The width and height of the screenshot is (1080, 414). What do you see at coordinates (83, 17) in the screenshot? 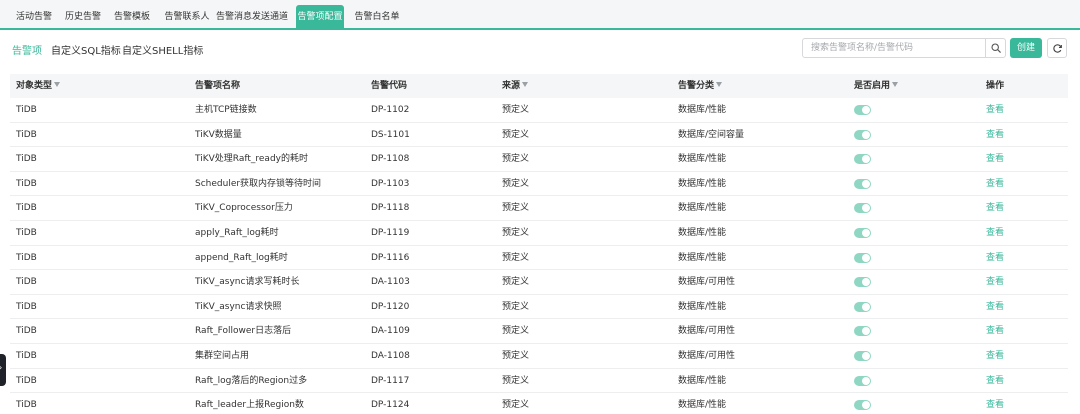
I see `tab-history-alarms: 历史告警` at bounding box center [83, 17].